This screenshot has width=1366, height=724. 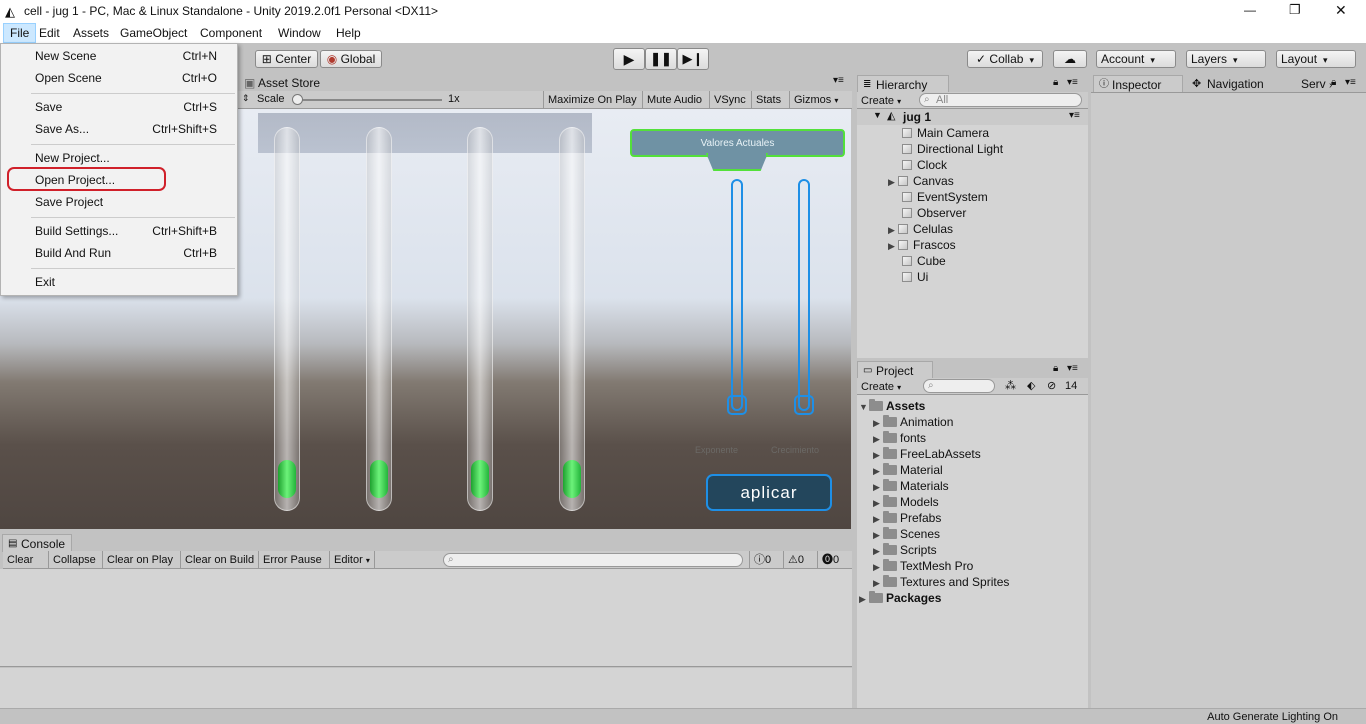 What do you see at coordinates (130, 129) in the screenshot?
I see `menu-item-save-as: Save As... Ctrl+Shift+S` at bounding box center [130, 129].